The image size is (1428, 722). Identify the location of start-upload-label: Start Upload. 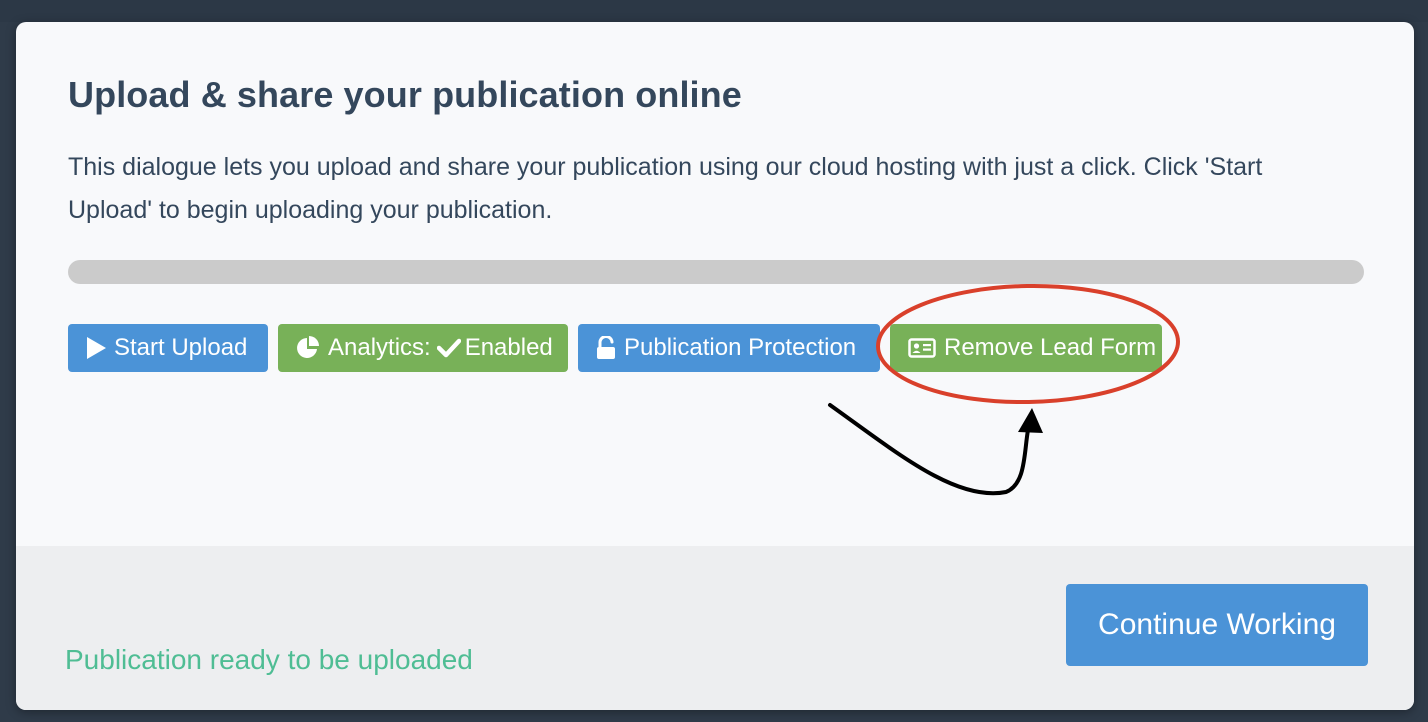
(181, 347).